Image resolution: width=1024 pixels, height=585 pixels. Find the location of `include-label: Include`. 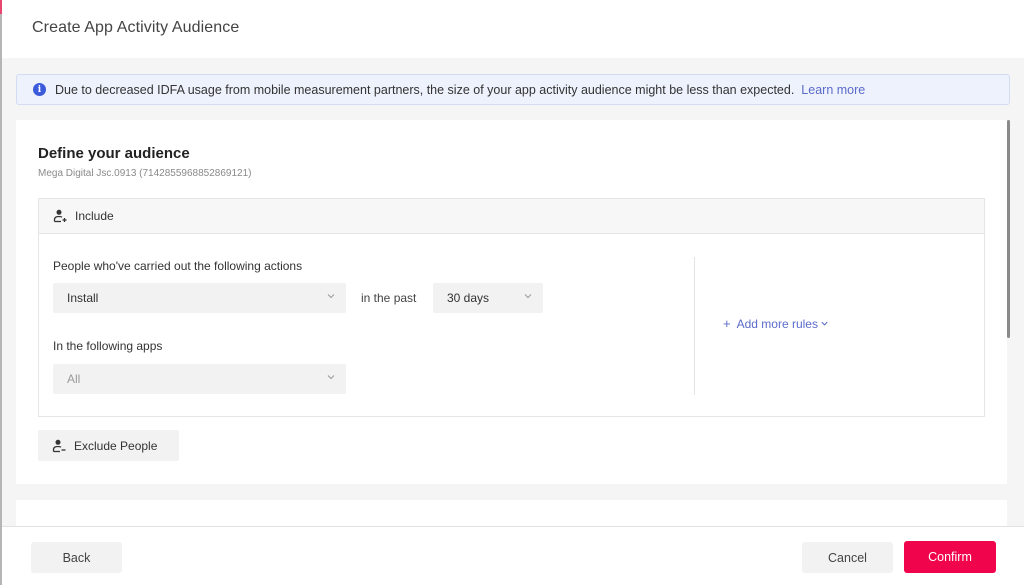

include-label: Include is located at coordinates (94, 216).